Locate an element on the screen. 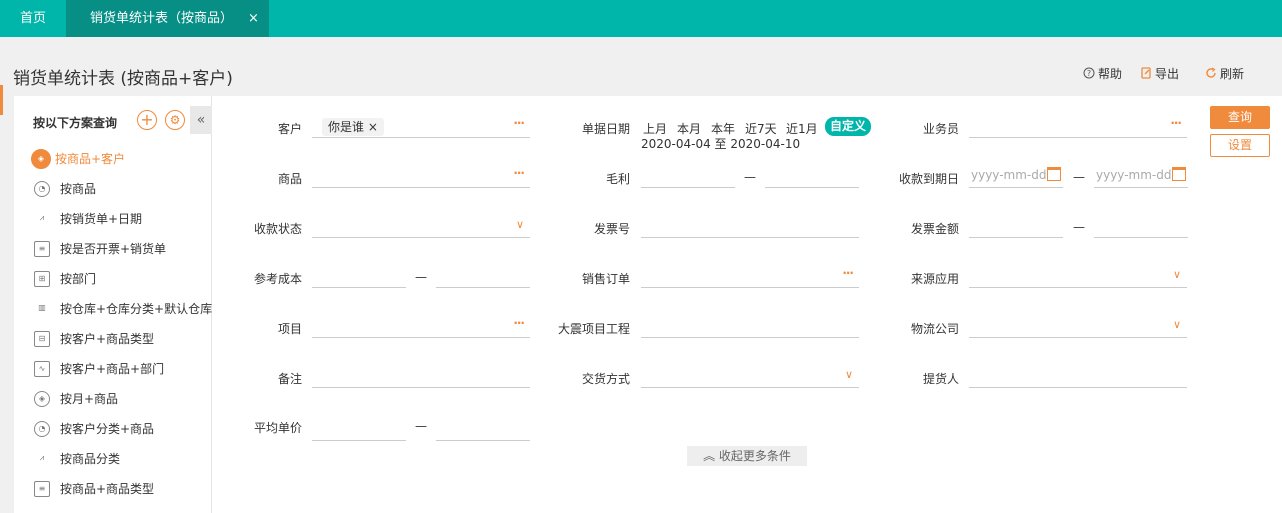 The width and height of the screenshot is (1282, 513). sidebar-item: ▥ 按仓库+仓库分类+默认仓库 is located at coordinates (123, 309).